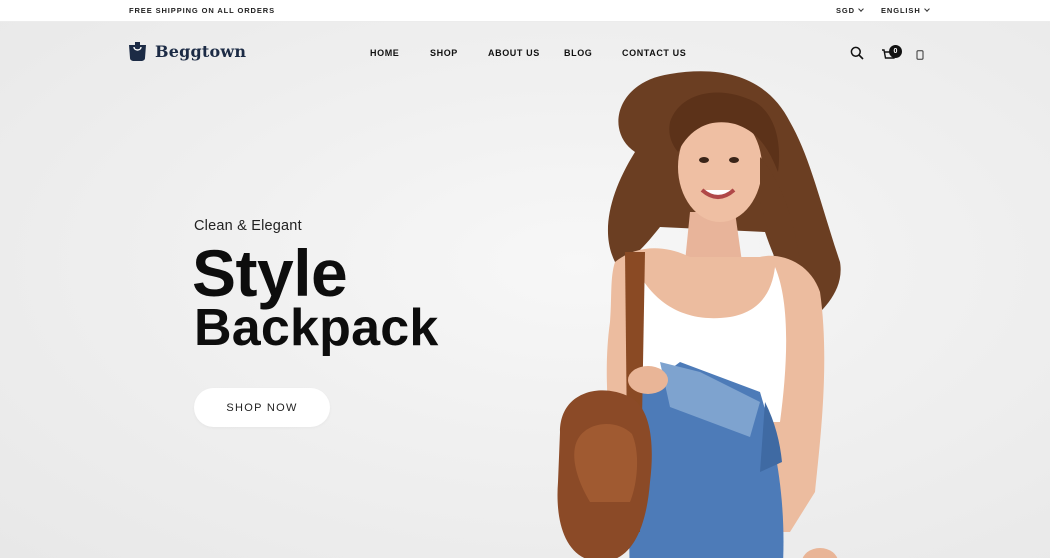 Image resolution: width=1050 pixels, height=558 pixels. I want to click on language-label: ENGLISH, so click(901, 10).